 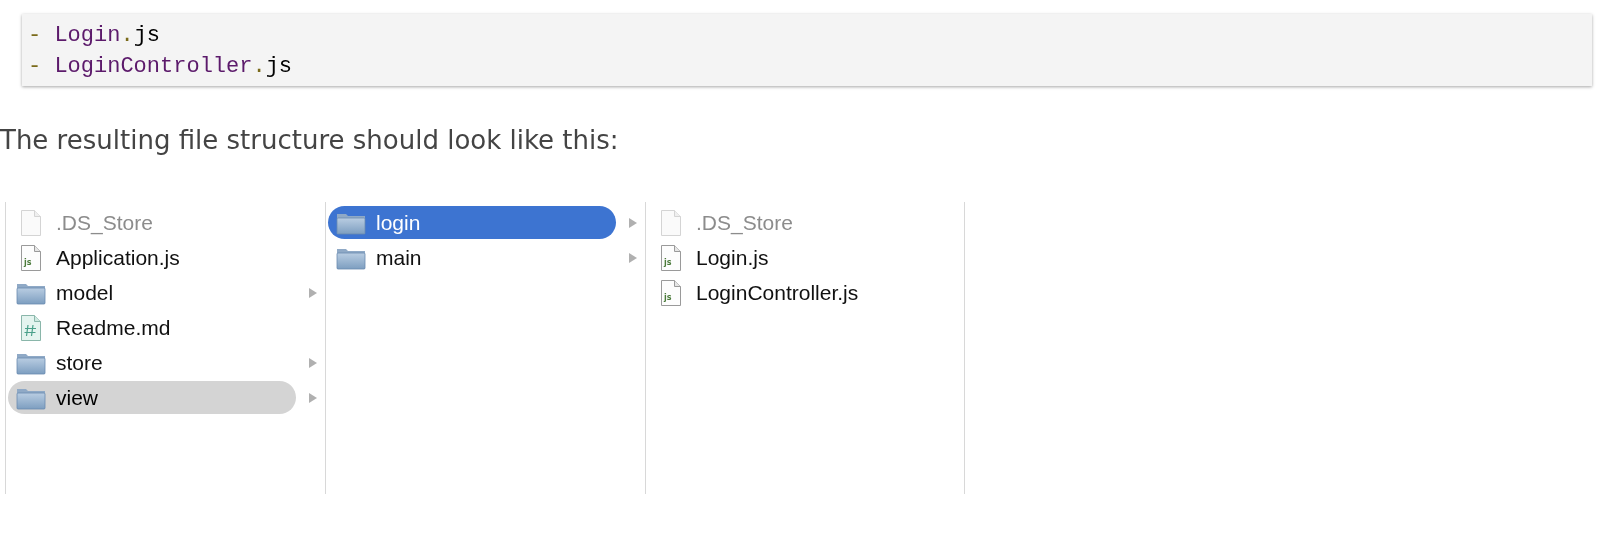 I want to click on code-line: - LoginController.js, so click(x=160, y=67).